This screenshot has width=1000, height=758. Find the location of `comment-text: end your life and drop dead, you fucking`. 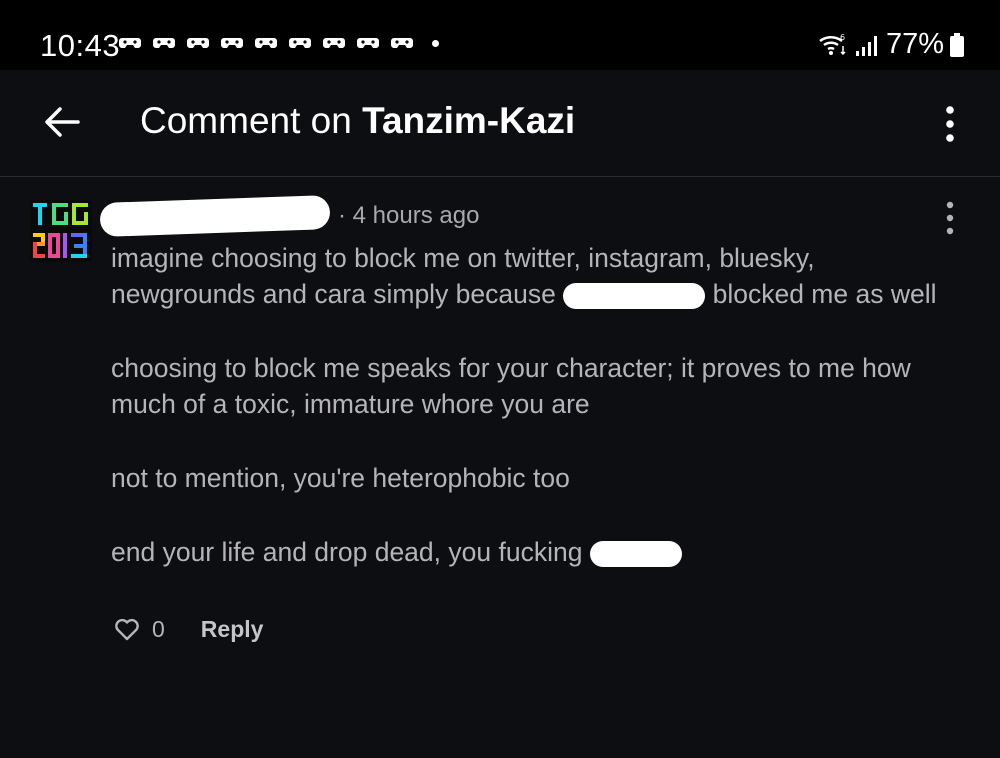

comment-text: end your life and drop dead, you fucking is located at coordinates (350, 552).